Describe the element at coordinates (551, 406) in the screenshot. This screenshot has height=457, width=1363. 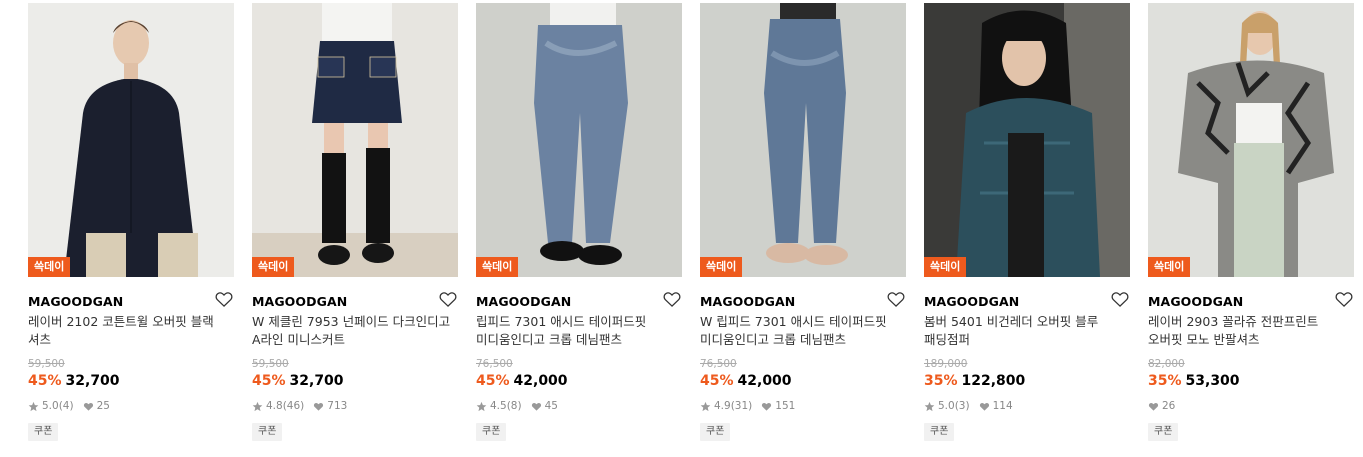
I see `likes-count: 45` at that location.